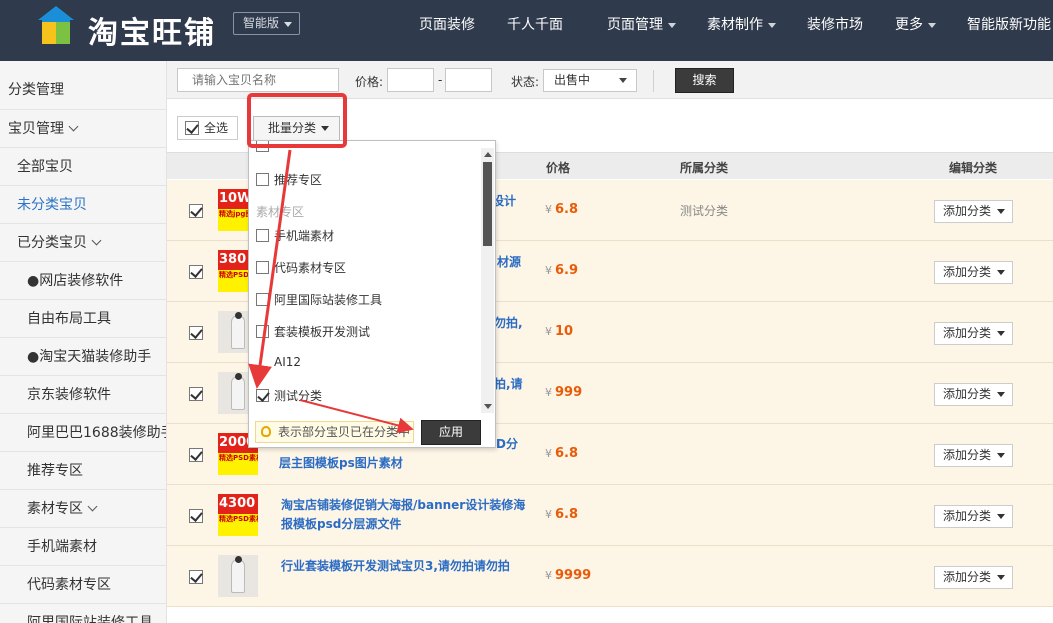  I want to click on product-price: ¥999, so click(563, 392).